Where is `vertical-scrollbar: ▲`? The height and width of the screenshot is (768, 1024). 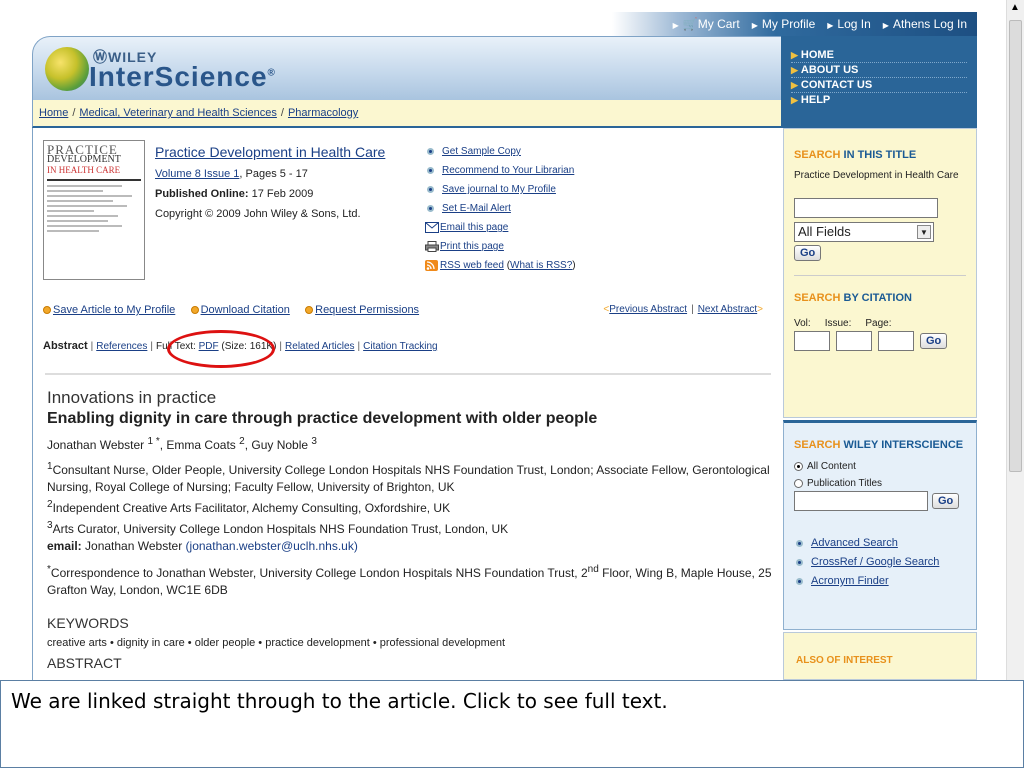
vertical-scrollbar: ▲ is located at coordinates (1015, 340).